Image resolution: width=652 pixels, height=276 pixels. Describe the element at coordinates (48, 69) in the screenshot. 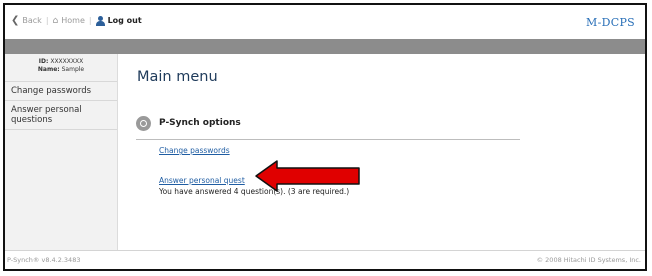

I see `user-name-label: Name:` at that location.